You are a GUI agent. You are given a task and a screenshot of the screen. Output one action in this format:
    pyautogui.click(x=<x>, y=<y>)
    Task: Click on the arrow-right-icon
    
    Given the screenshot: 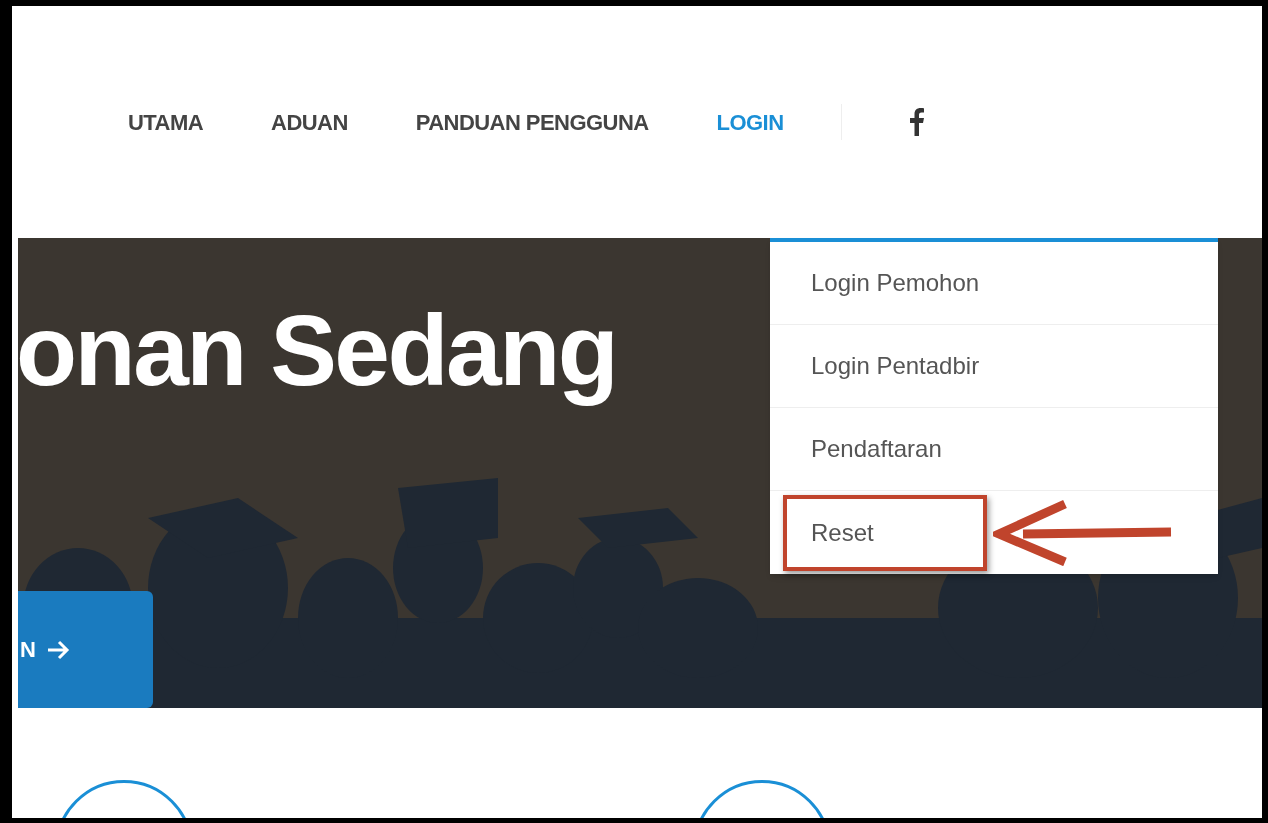 What is the action you would take?
    pyautogui.click(x=57, y=649)
    